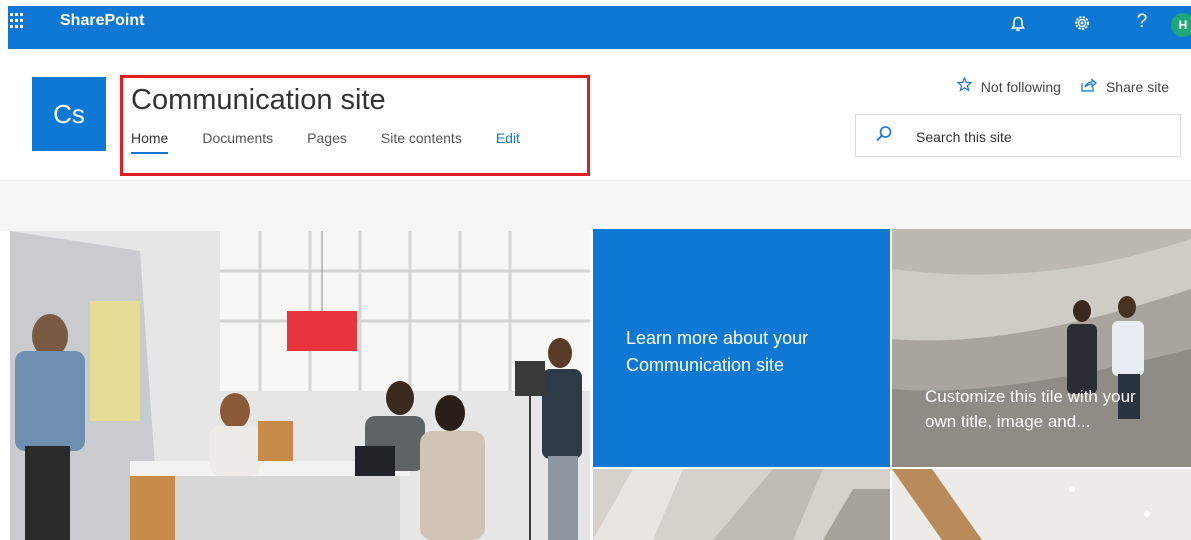 This screenshot has width=1191, height=540. What do you see at coordinates (1082, 23) in the screenshot?
I see `gear-icon` at bounding box center [1082, 23].